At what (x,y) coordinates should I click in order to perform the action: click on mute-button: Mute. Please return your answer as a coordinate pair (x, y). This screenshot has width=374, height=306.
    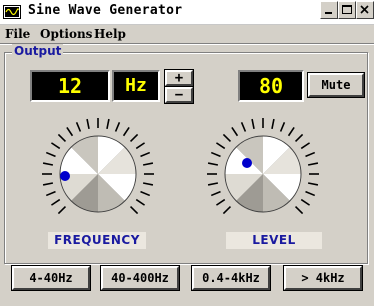
    Looking at the image, I should click on (336, 85).